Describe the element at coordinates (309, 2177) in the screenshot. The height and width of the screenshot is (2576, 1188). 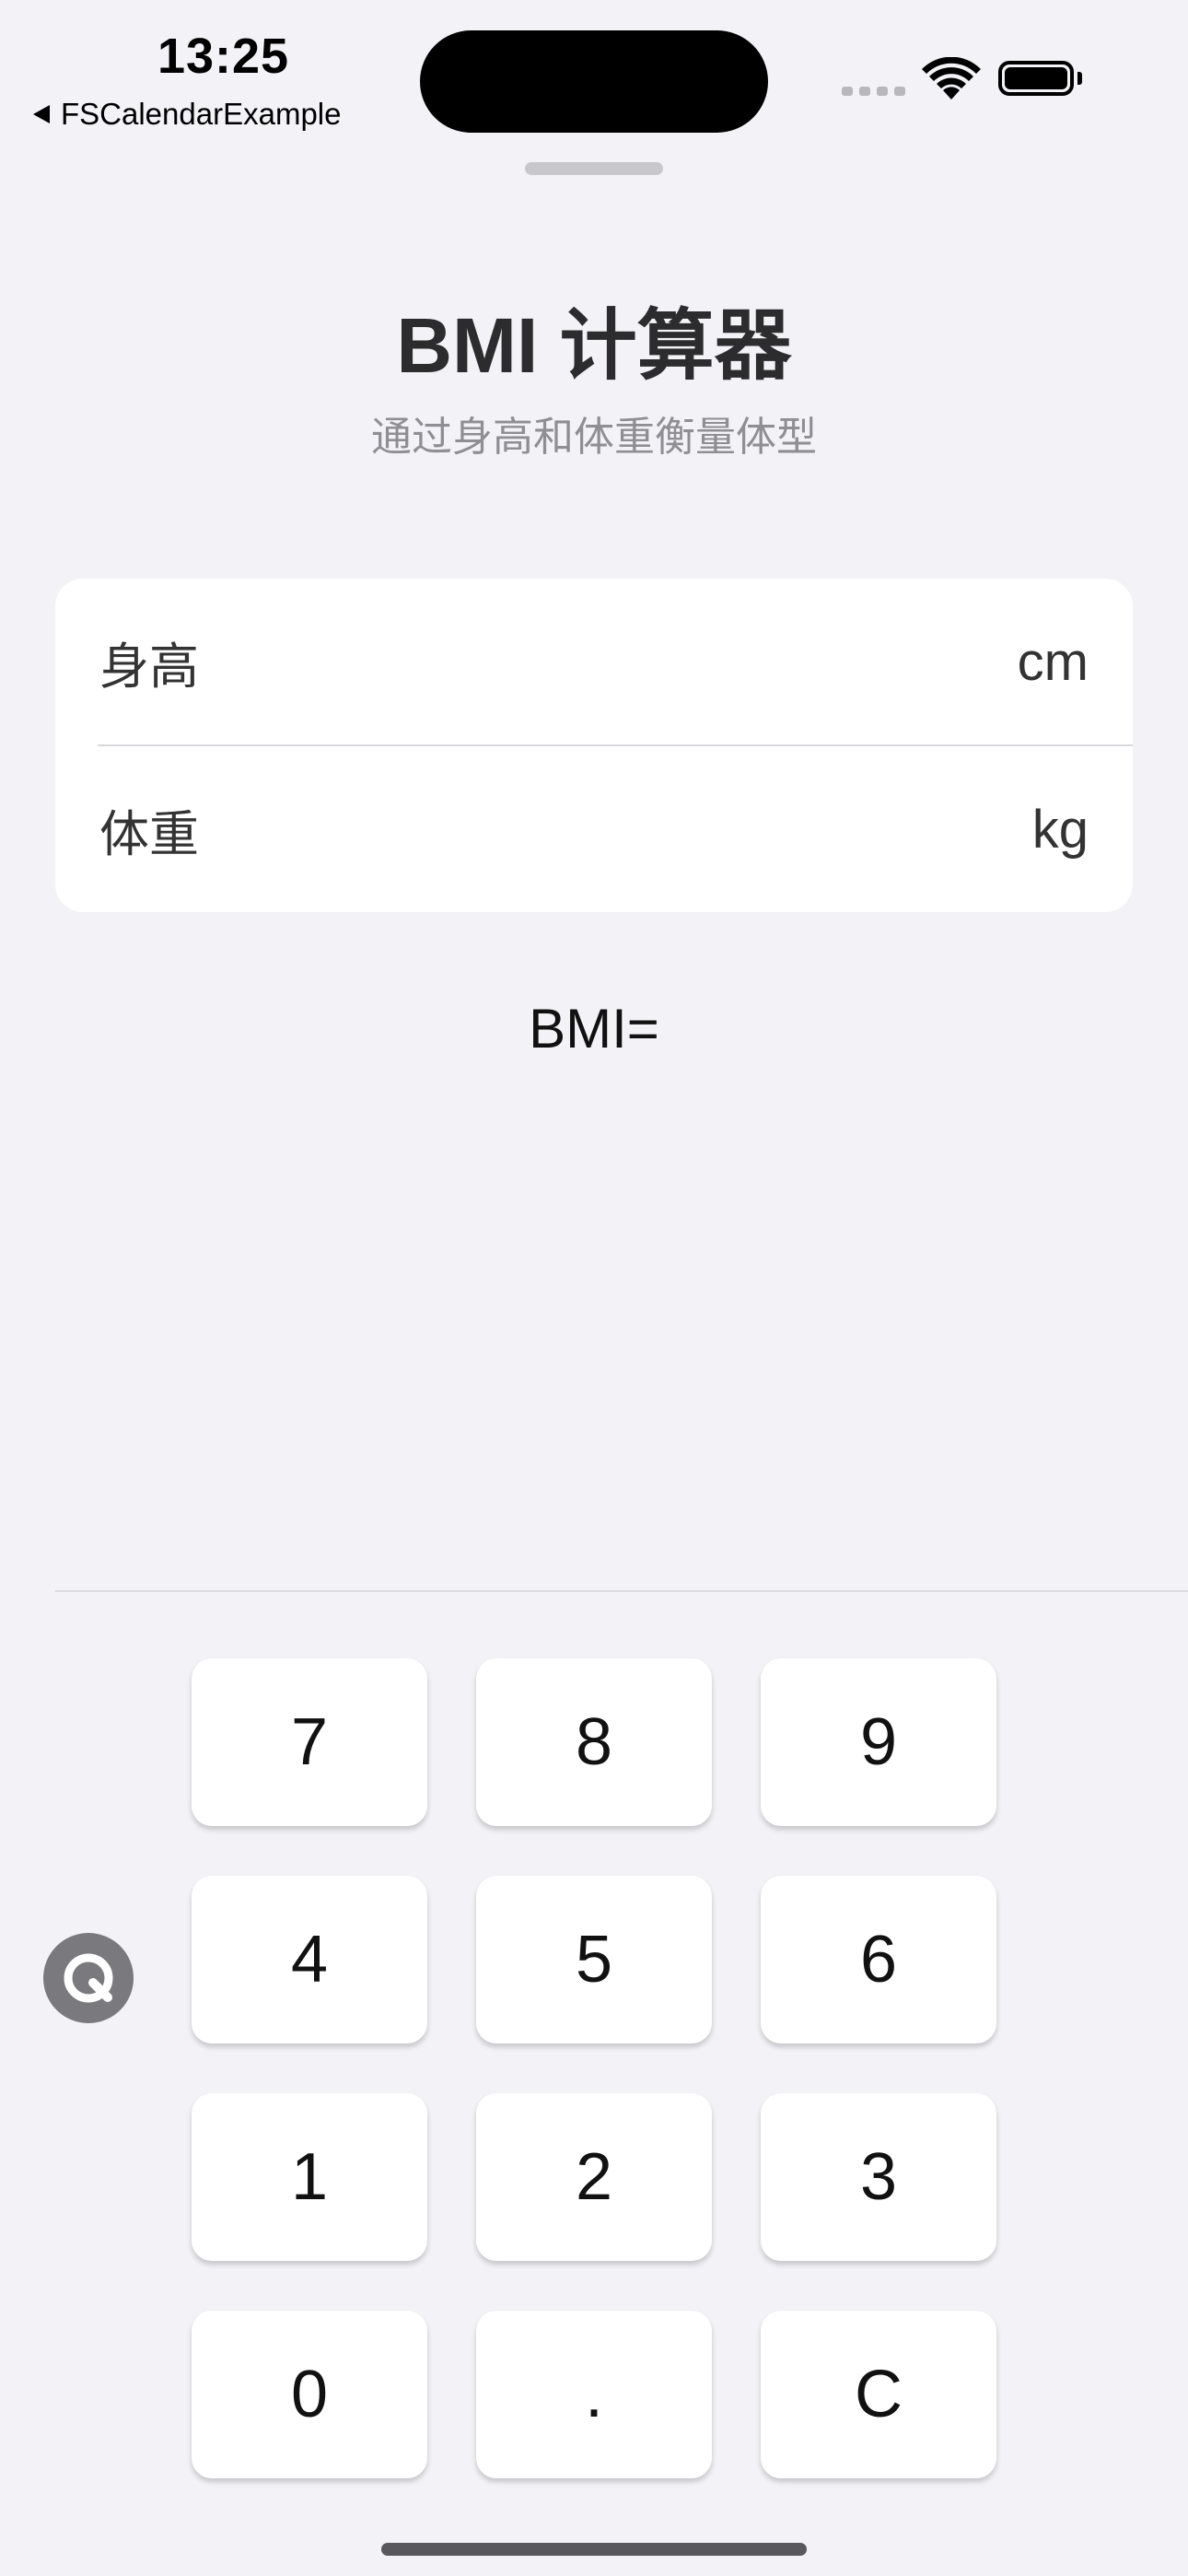
I see `key-1: 1` at that location.